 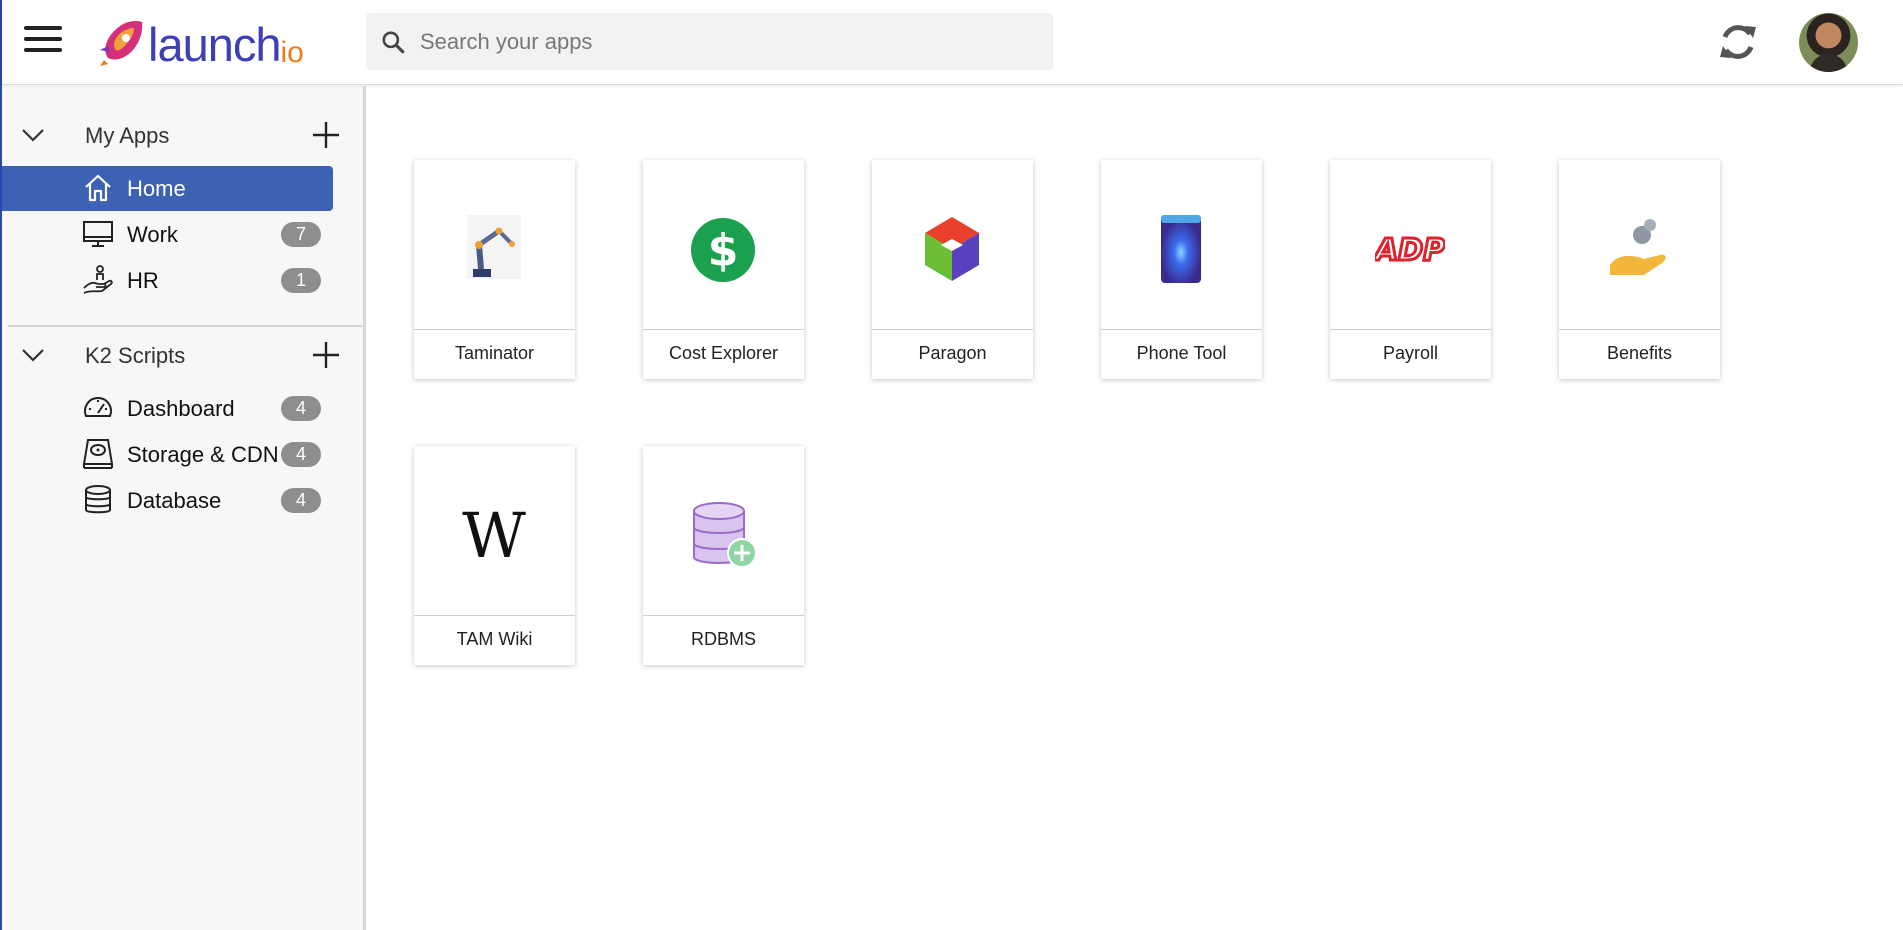 I want to click on phone-icon, so click(x=1181, y=249).